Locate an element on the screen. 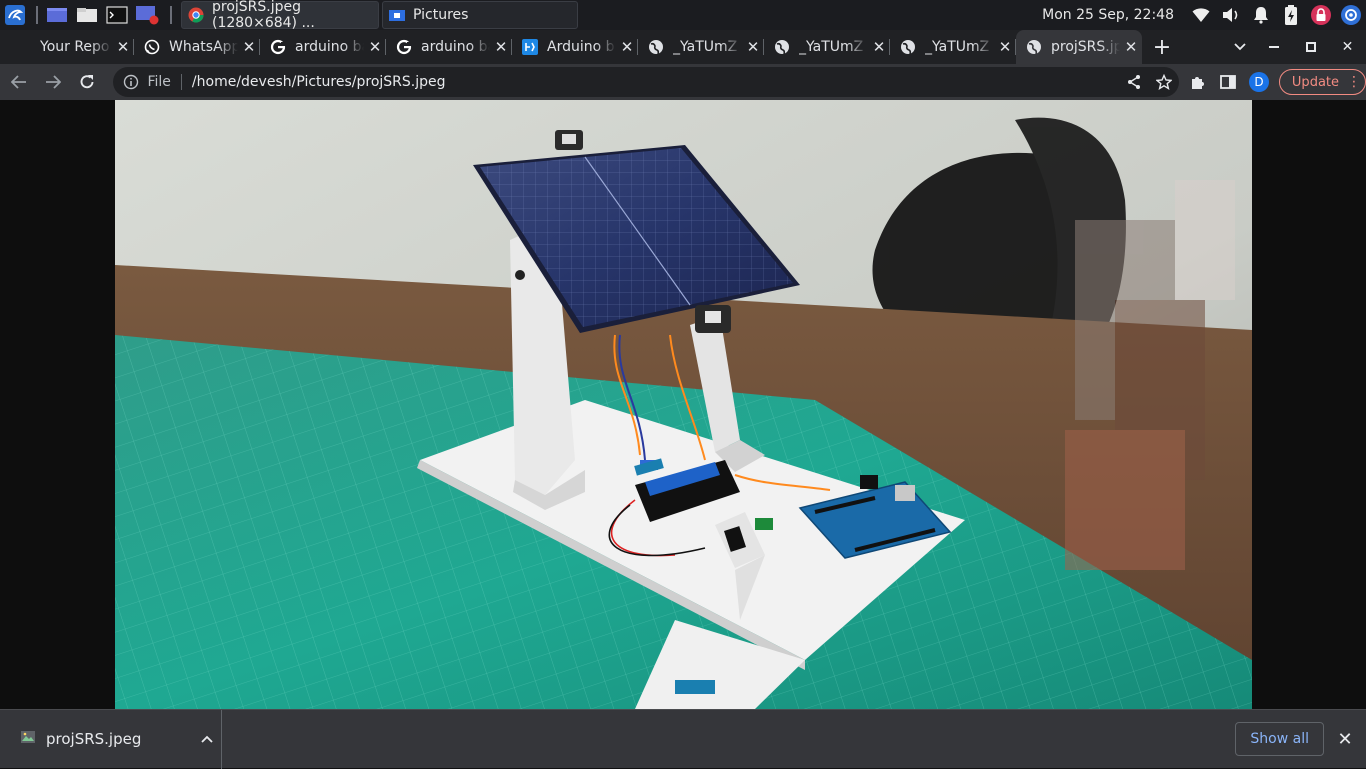 The height and width of the screenshot is (769, 1366). download-filename: projSRS.jpeg is located at coordinates (94, 739).